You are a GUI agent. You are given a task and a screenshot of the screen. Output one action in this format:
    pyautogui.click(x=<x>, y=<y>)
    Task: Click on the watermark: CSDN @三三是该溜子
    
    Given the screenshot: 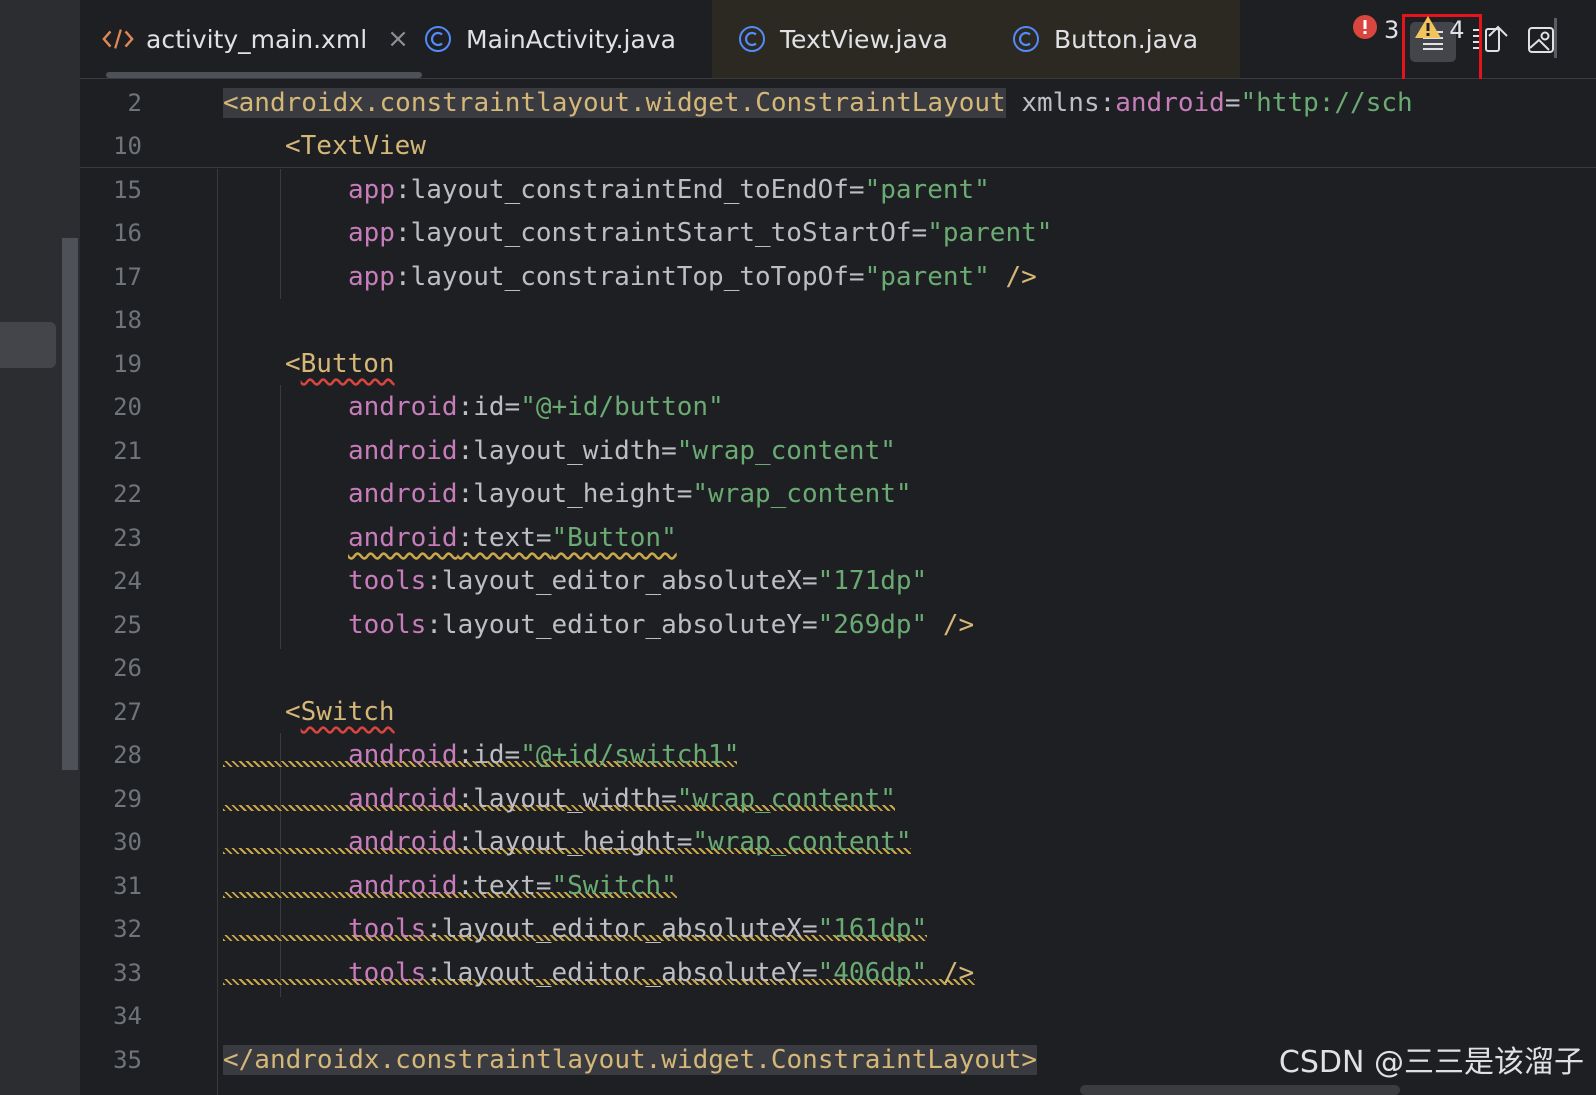 What is the action you would take?
    pyautogui.click(x=1431, y=1062)
    